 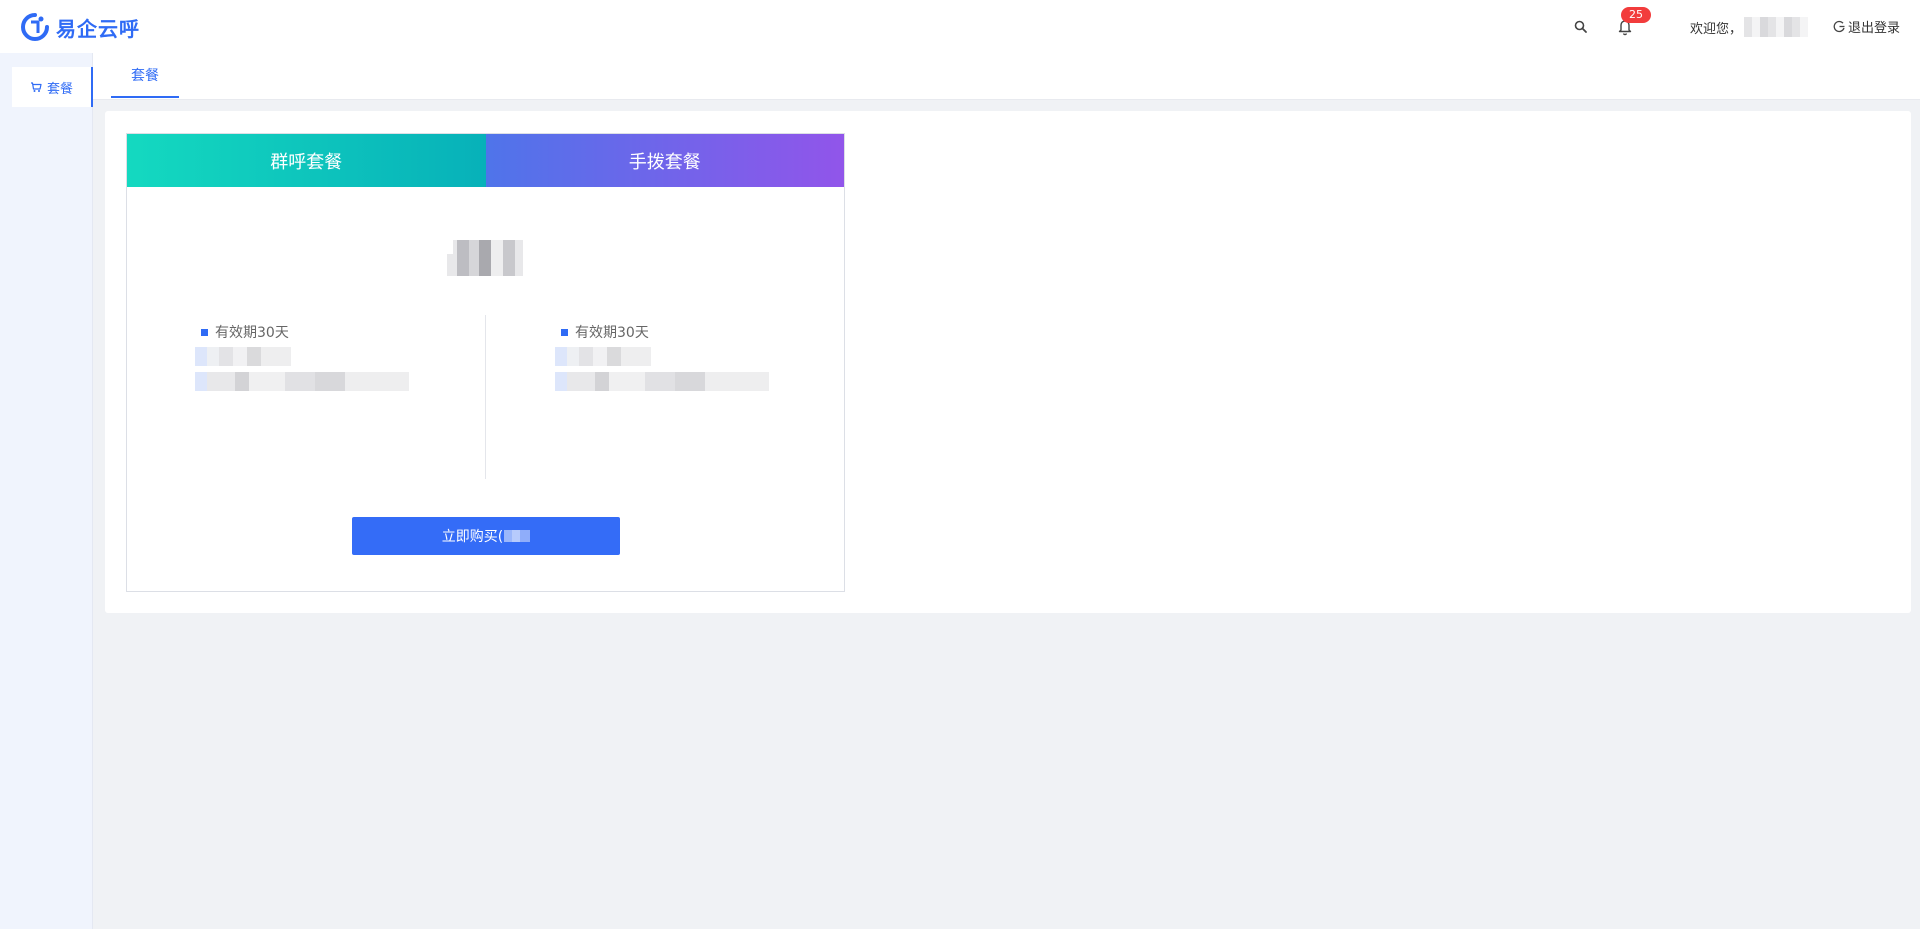 I want to click on logout-button: 退出登录, so click(x=1866, y=26).